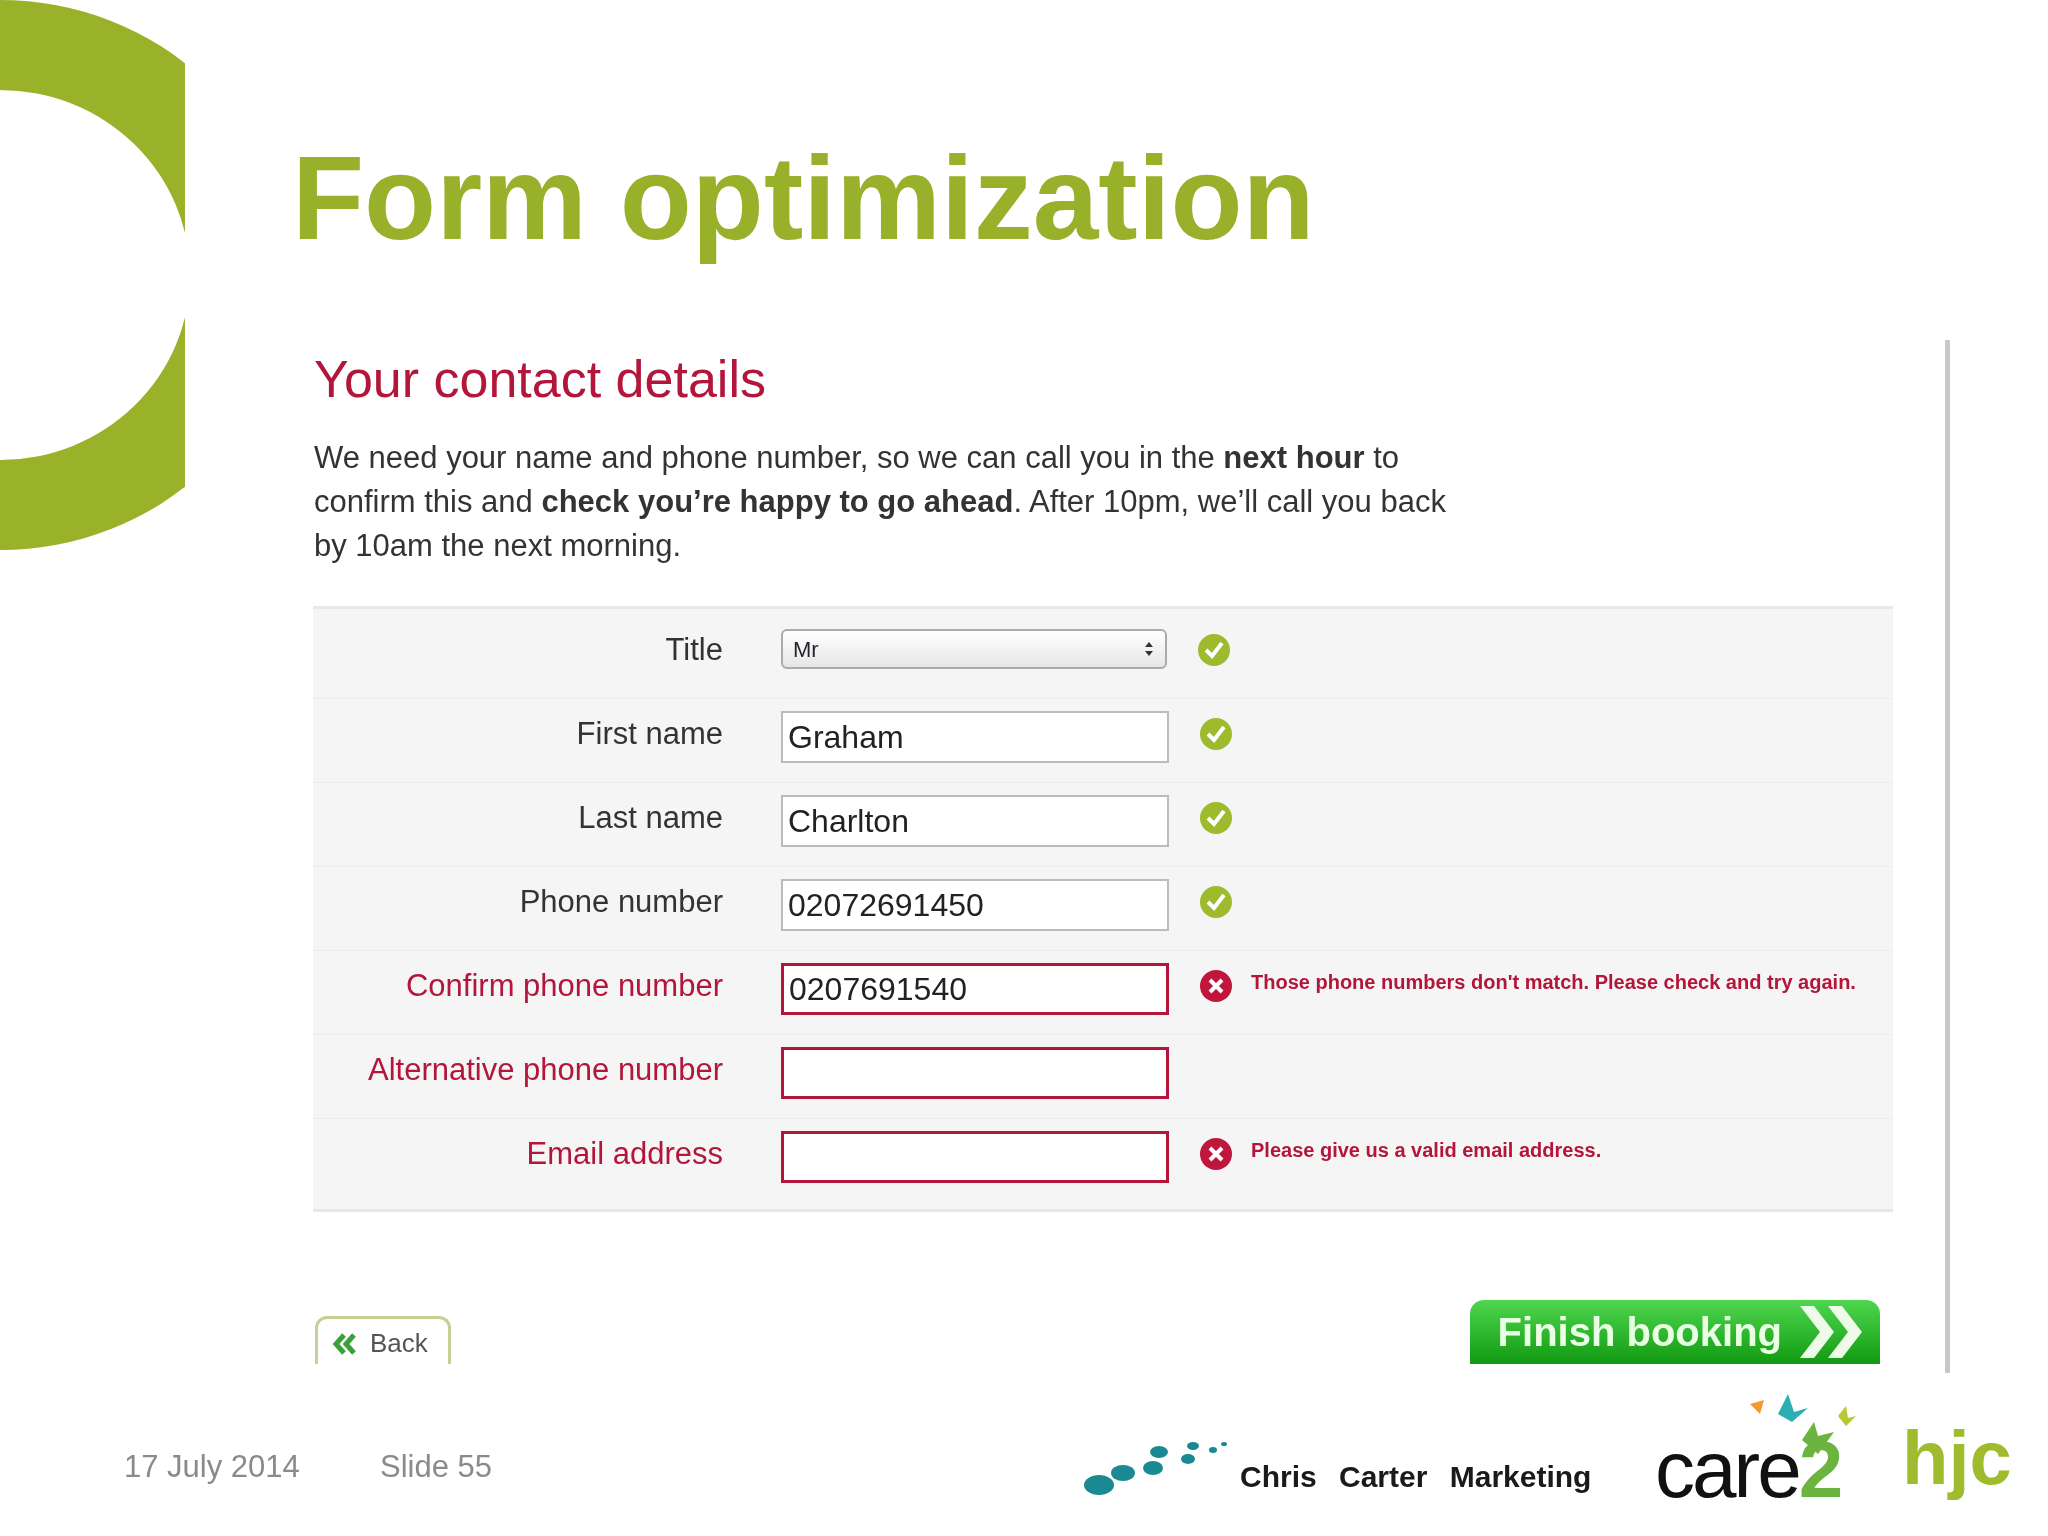  Describe the element at coordinates (650, 818) in the screenshot. I see `field-label: Last name` at that location.